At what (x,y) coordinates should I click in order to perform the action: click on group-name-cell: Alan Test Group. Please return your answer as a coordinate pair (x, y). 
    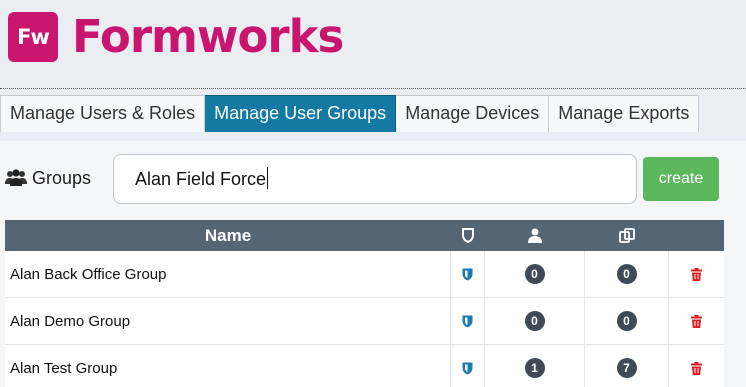
    Looking at the image, I should click on (228, 366).